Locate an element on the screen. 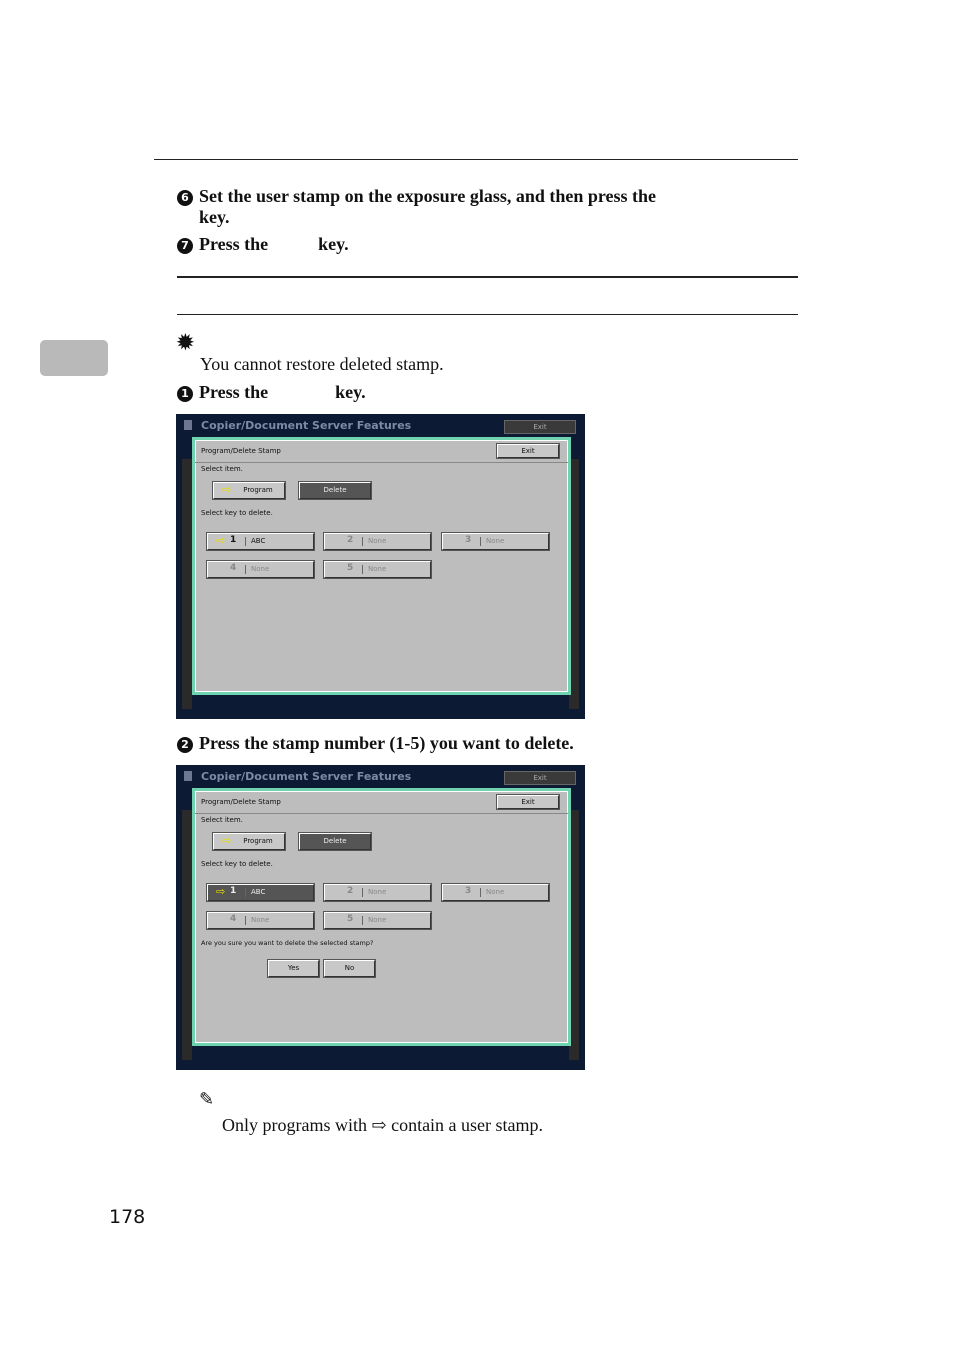 Image resolution: width=954 pixels, height=1348 pixels. step-7: 7 Press the key. is located at coordinates (263, 244).